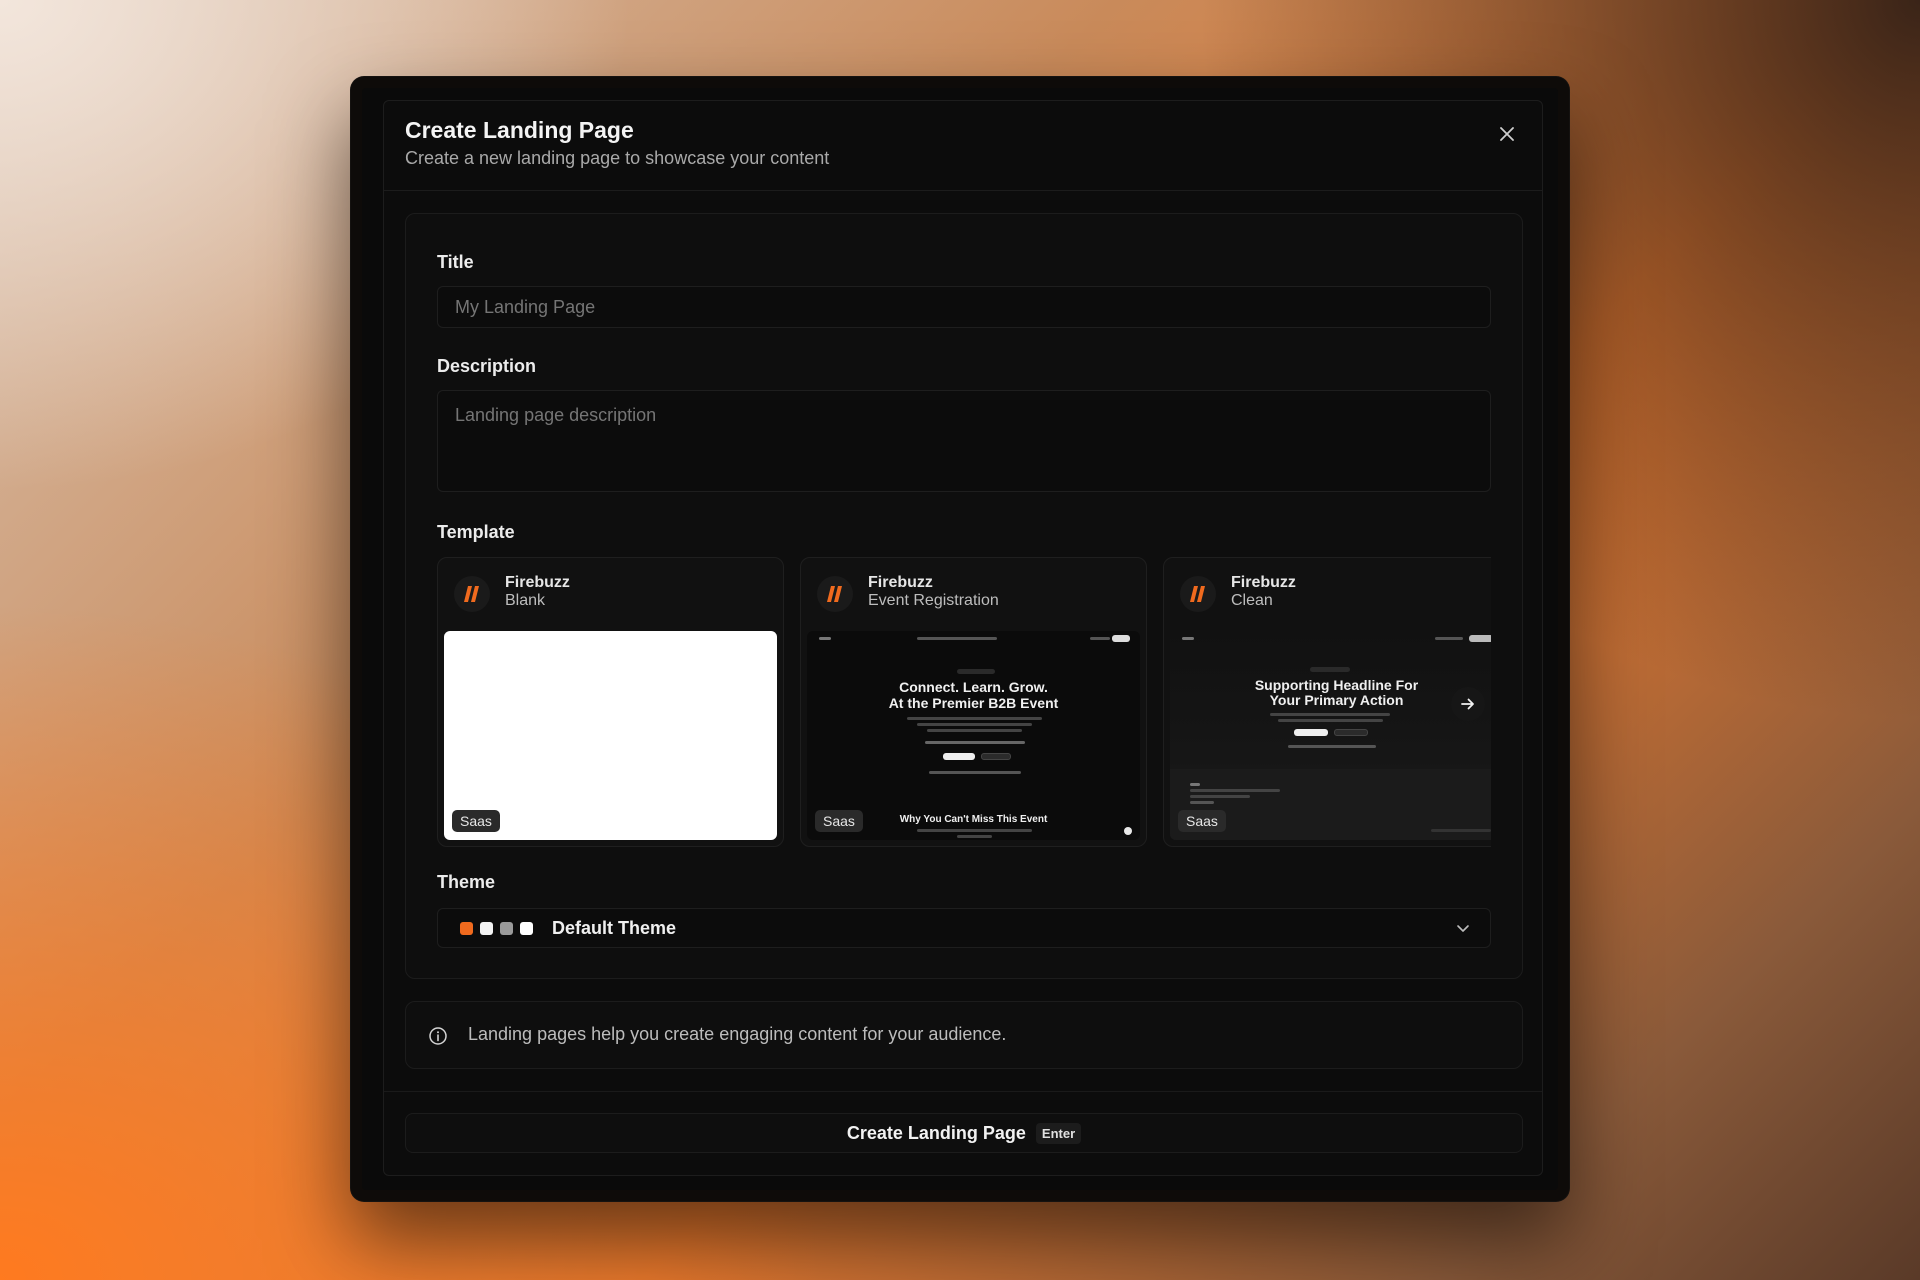 The height and width of the screenshot is (1280, 1920). What do you see at coordinates (963, 1091) in the screenshot?
I see `footer-divider` at bounding box center [963, 1091].